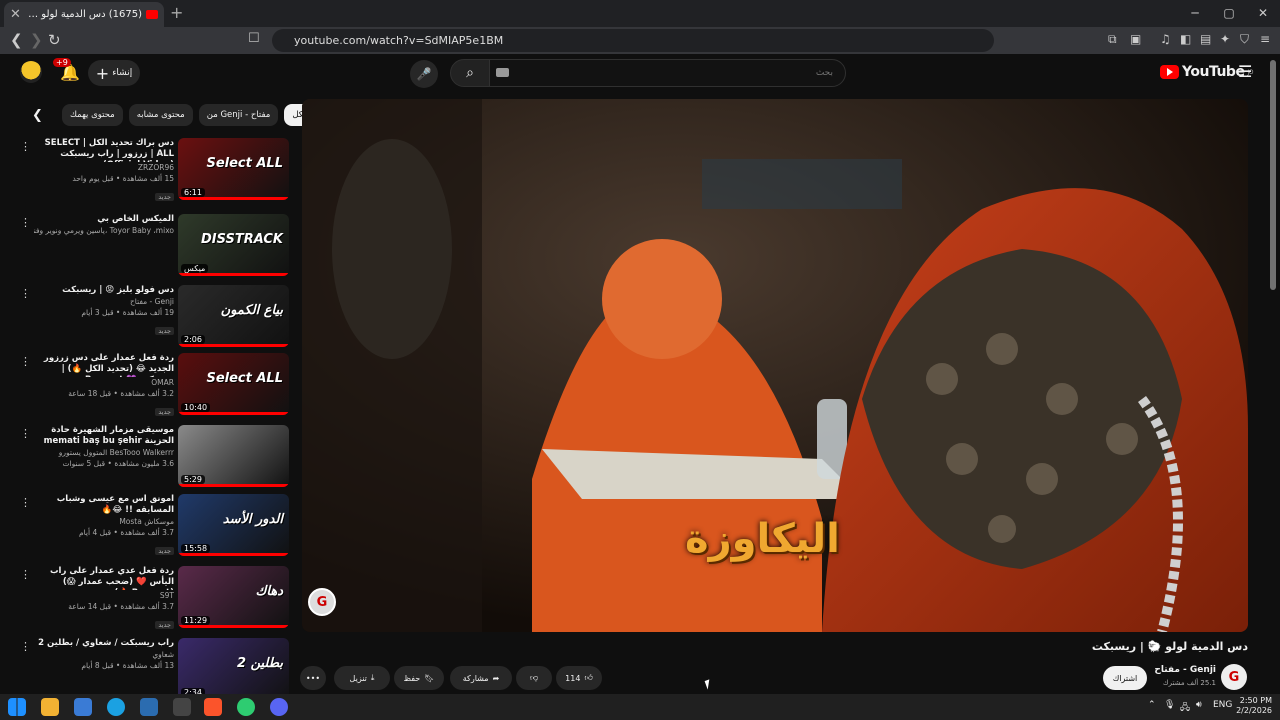  What do you see at coordinates (502, 72) in the screenshot?
I see `keyboard-icon` at bounding box center [502, 72].